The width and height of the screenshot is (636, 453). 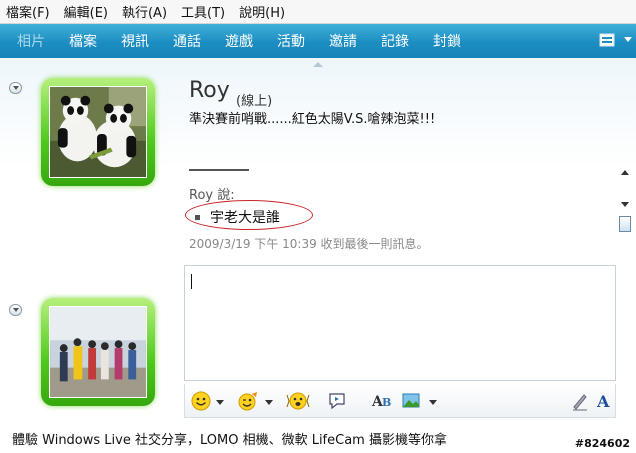 I want to click on toolbar-call: 通話, so click(x=187, y=41).